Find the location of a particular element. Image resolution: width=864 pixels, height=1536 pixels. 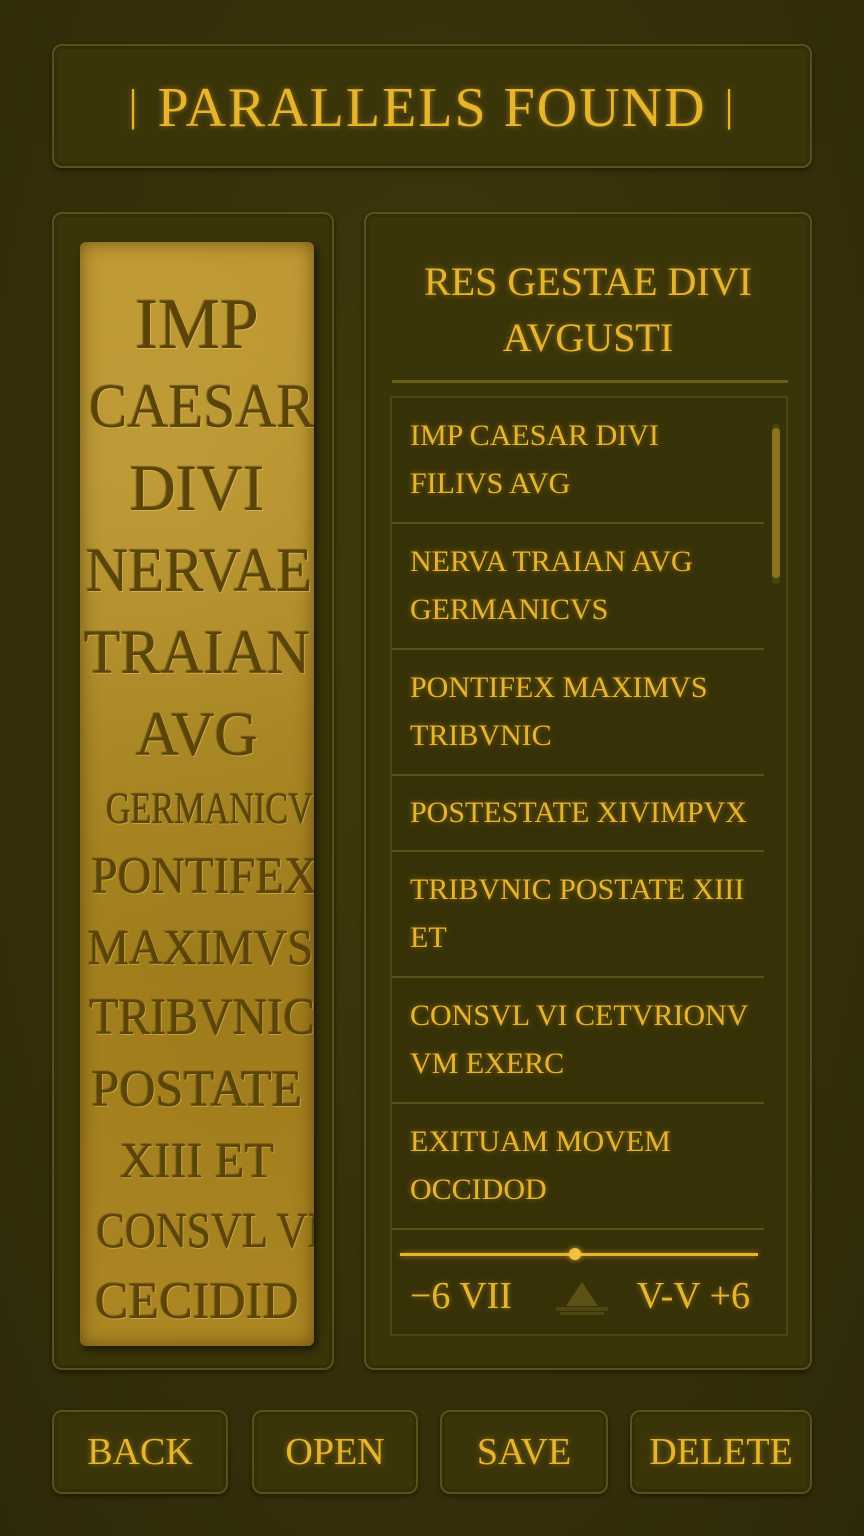

parallel-list-item: PONTIFEX MAXIMVS TRIBVNIC is located at coordinates (578, 713).